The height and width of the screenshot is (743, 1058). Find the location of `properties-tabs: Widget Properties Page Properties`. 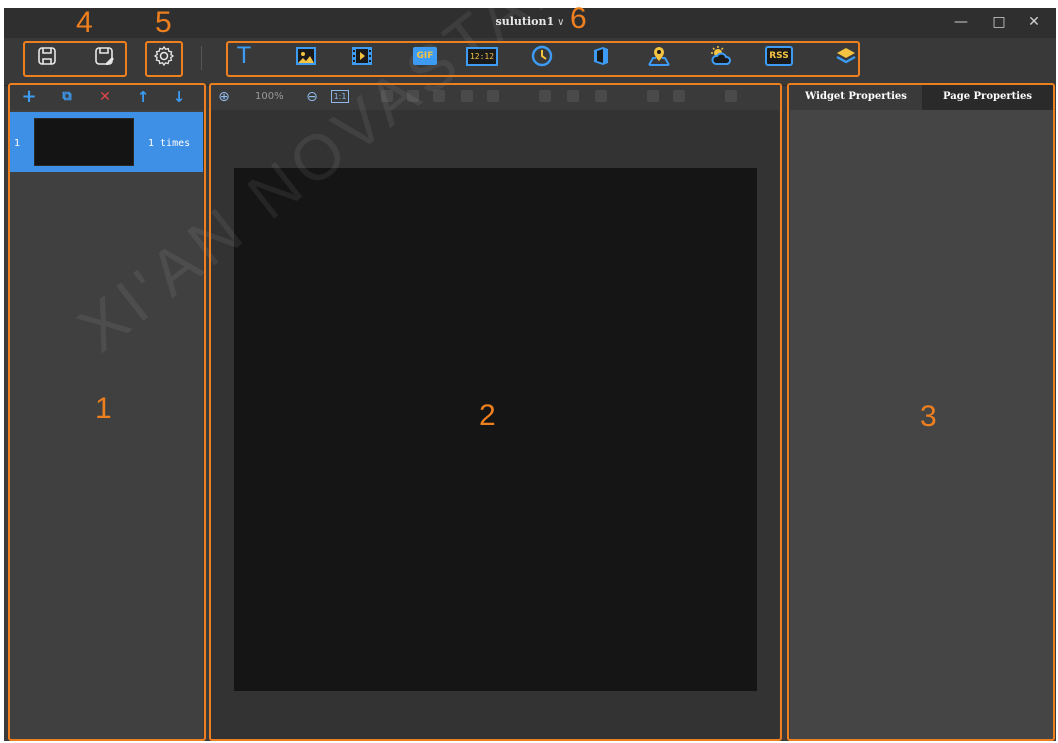

properties-tabs: Widget Properties Page Properties is located at coordinates (921, 97).